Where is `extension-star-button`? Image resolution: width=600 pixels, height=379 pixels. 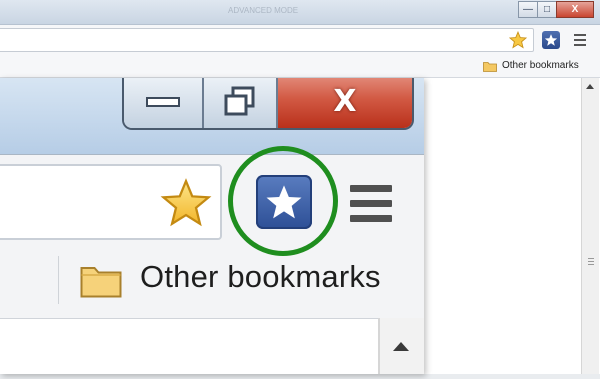
extension-star-button is located at coordinates (551, 40).